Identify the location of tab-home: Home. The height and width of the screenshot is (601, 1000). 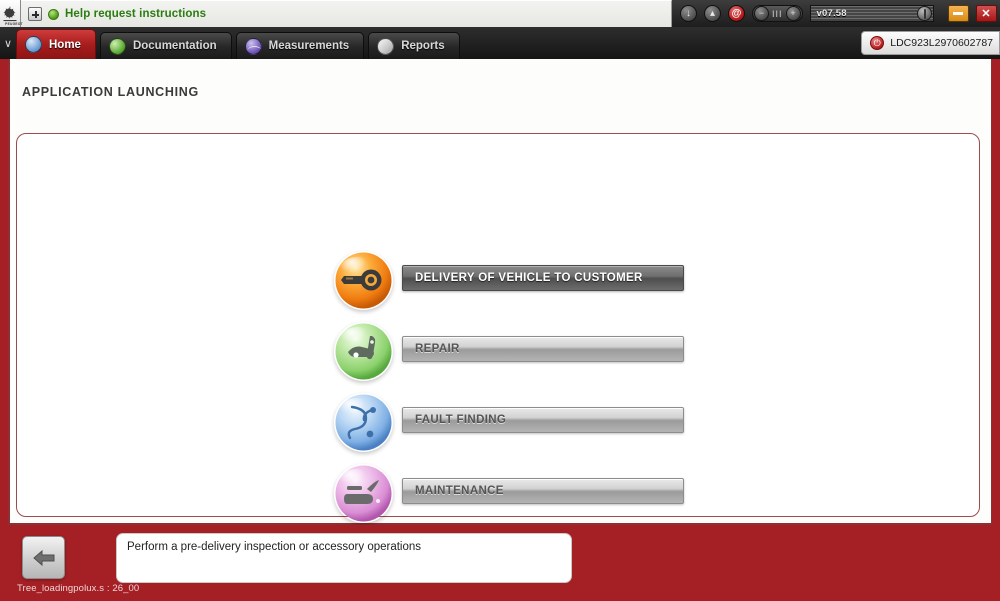
(56, 44).